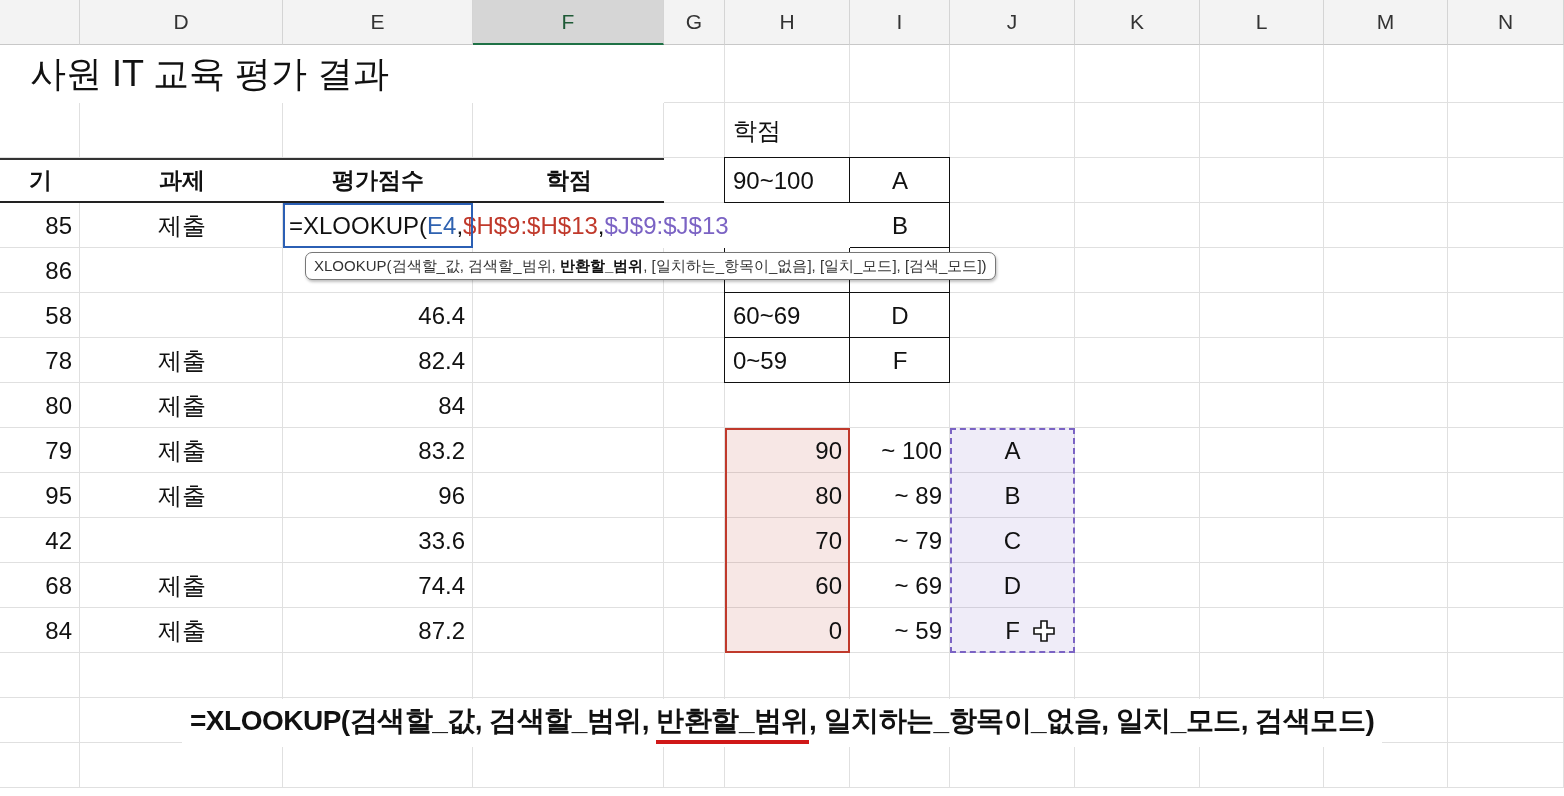 This screenshot has width=1564, height=796. I want to click on table-cell-text: 87.2, so click(441, 630).